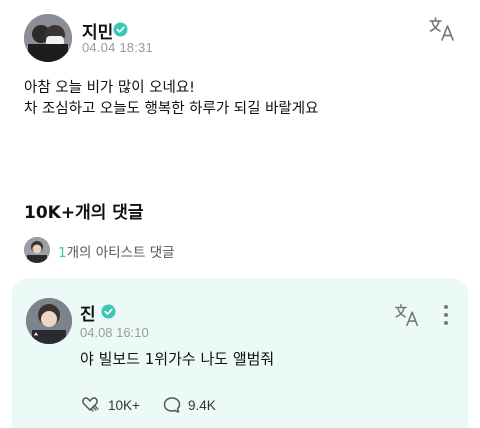  What do you see at coordinates (48, 38) in the screenshot?
I see `author-avatar` at bounding box center [48, 38].